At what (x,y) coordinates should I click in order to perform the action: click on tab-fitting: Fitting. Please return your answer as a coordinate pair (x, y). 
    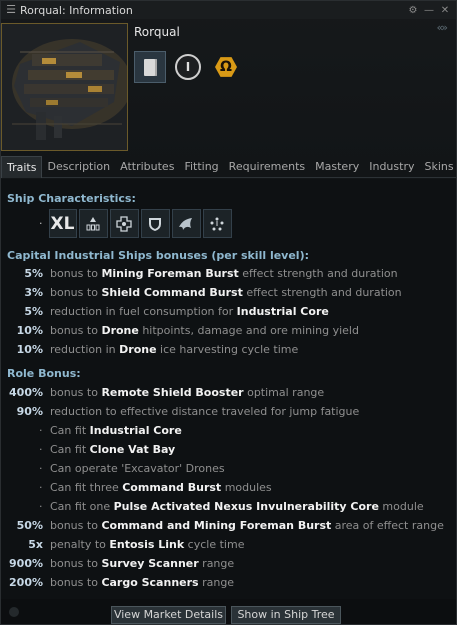
    Looking at the image, I should click on (201, 167).